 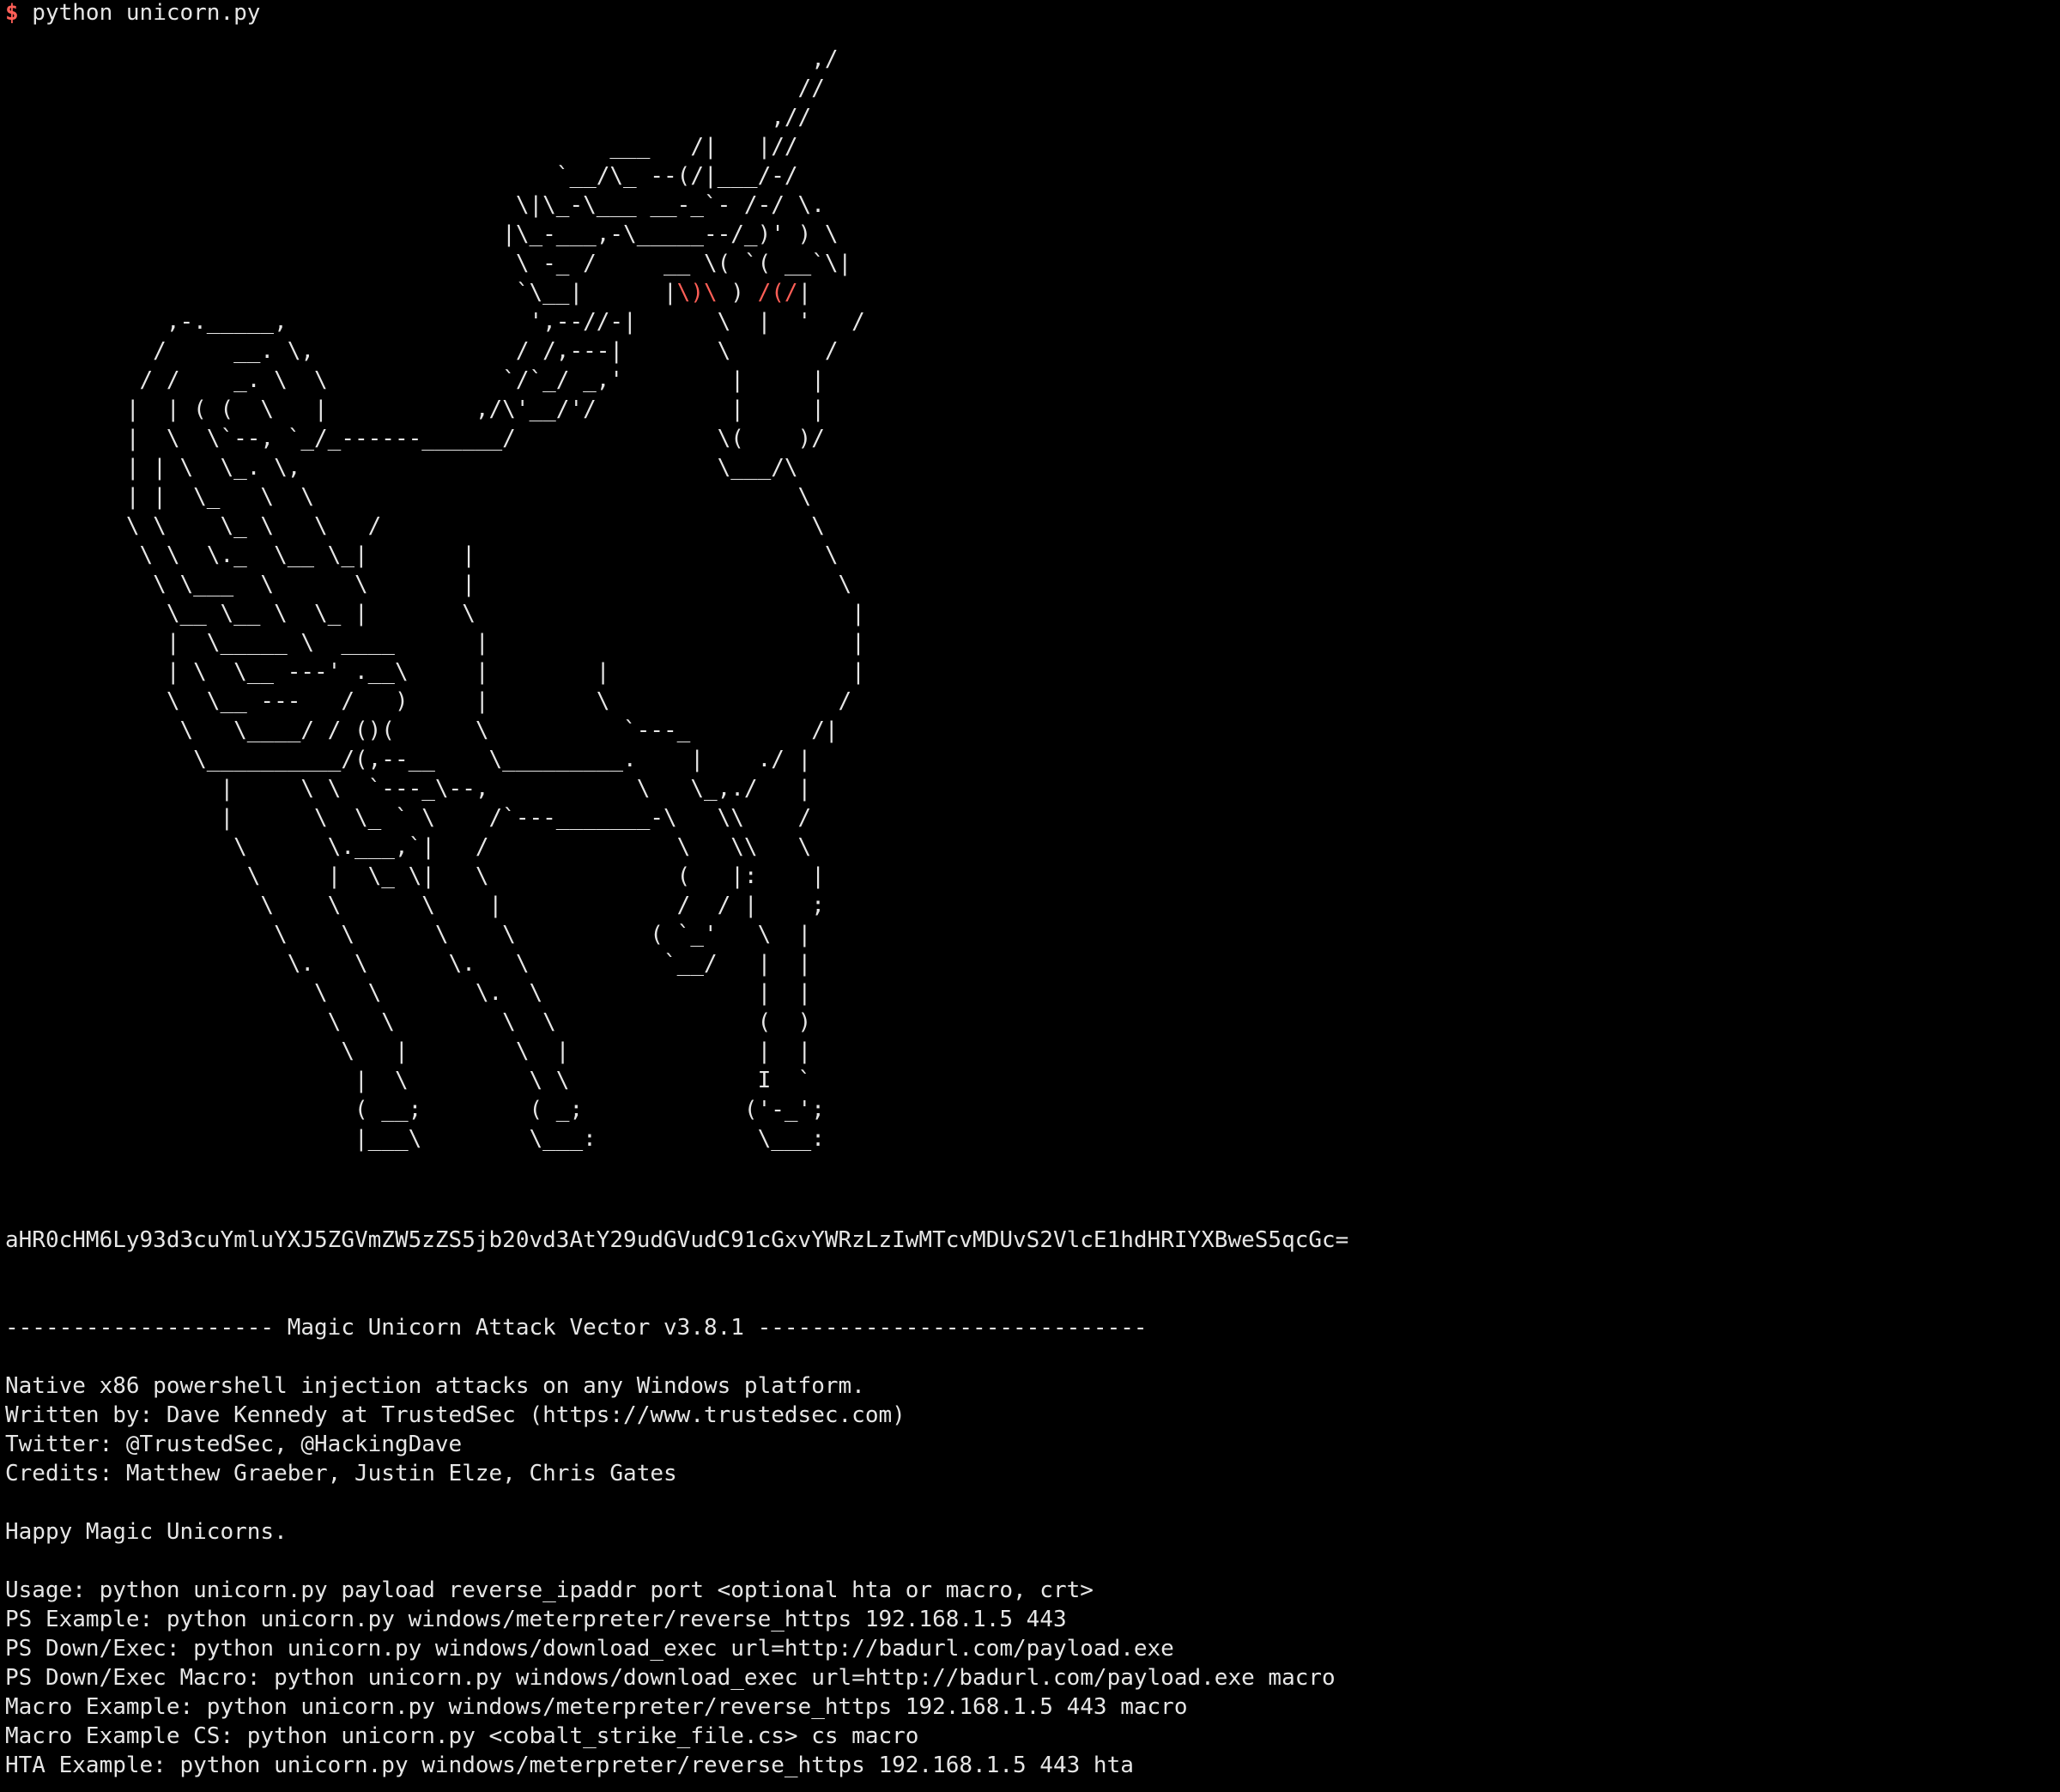 What do you see at coordinates (139, 13) in the screenshot?
I see `command-text: python unicorn.py` at bounding box center [139, 13].